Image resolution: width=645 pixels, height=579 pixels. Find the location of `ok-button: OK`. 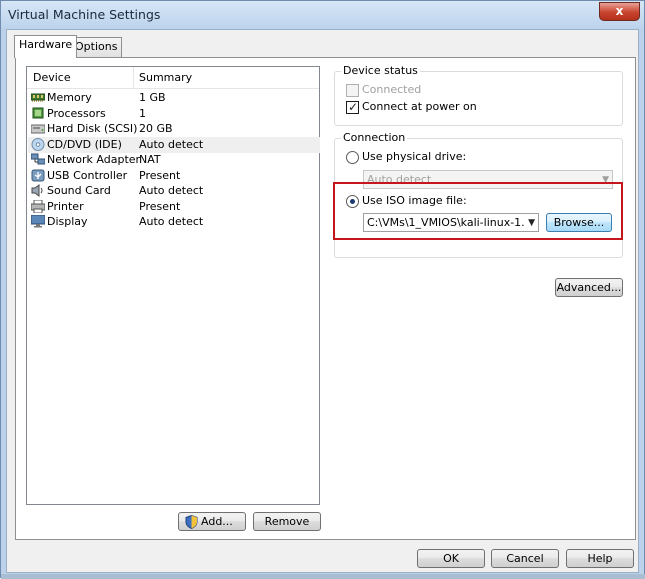

ok-button: OK is located at coordinates (451, 558).